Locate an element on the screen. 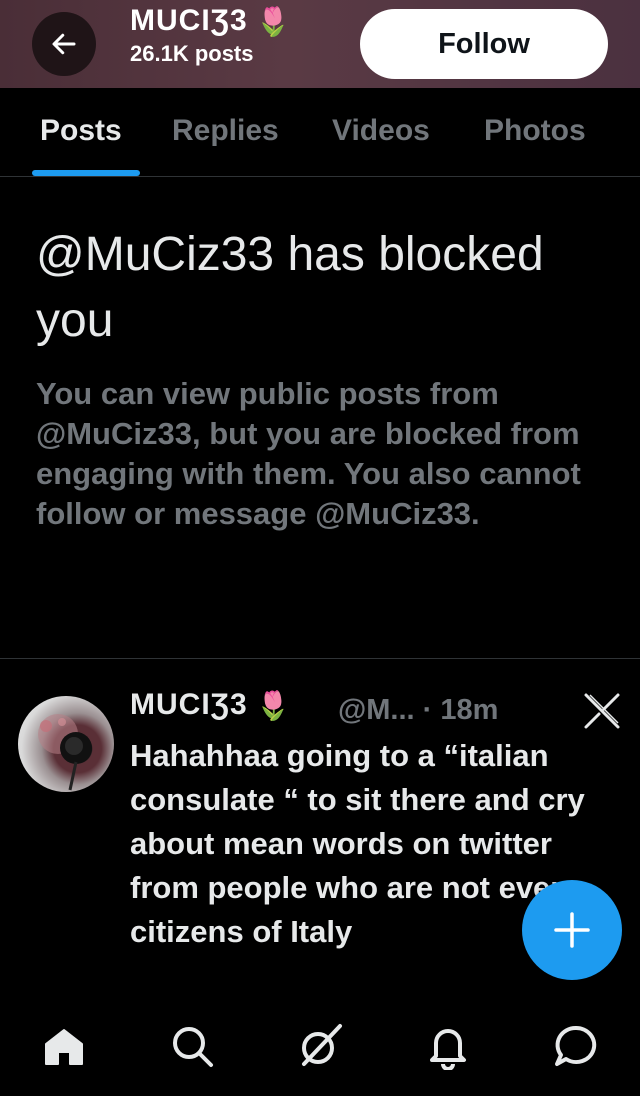 This screenshot has height=1096, width=640. active-tab-indicator is located at coordinates (86, 173).